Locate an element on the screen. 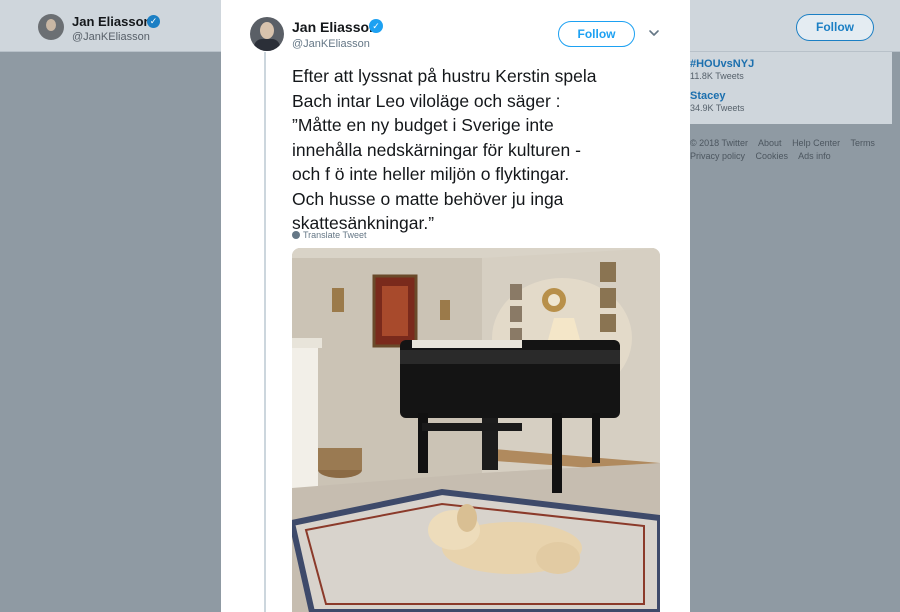  trend-item: Stacey 34.9K Tweets is located at coordinates (717, 101).